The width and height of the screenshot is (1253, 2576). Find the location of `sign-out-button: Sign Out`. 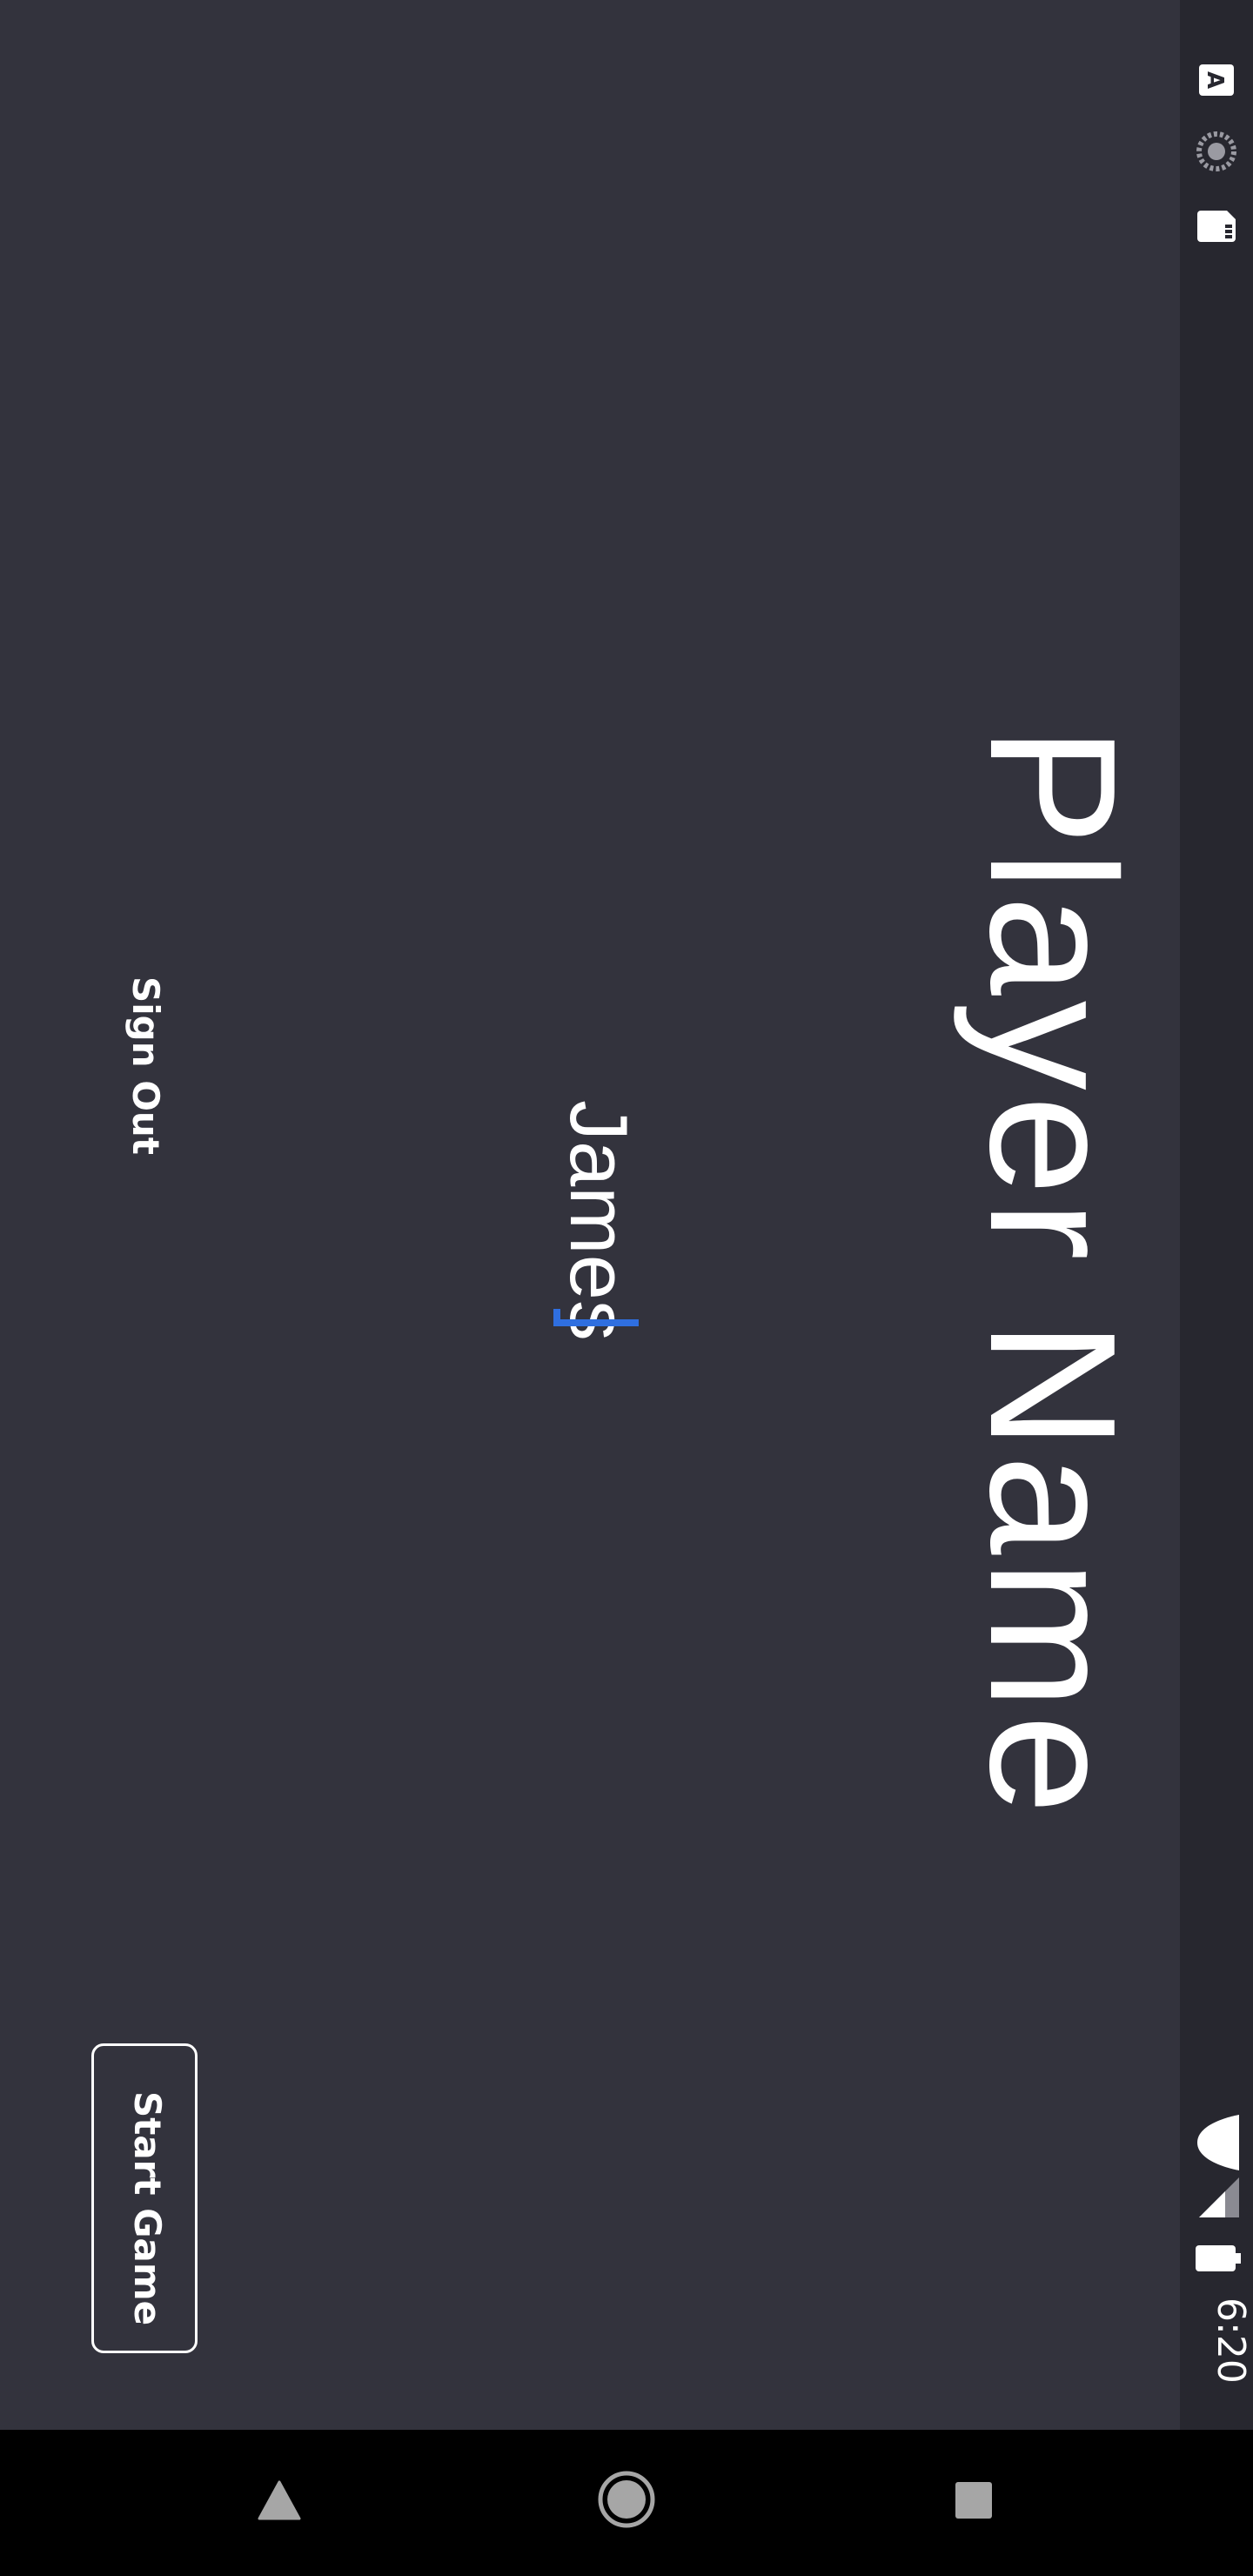

sign-out-button: Sign Out is located at coordinates (145, 1065).